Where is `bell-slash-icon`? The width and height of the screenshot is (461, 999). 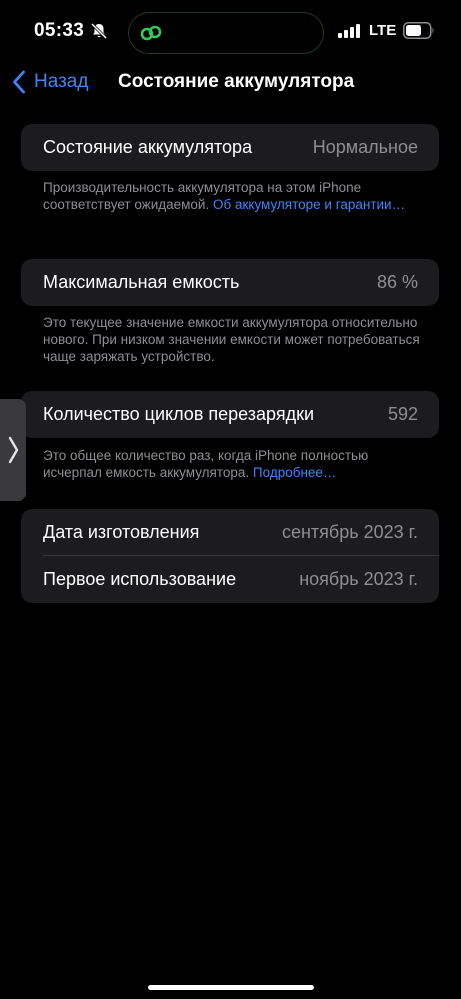 bell-slash-icon is located at coordinates (99, 31).